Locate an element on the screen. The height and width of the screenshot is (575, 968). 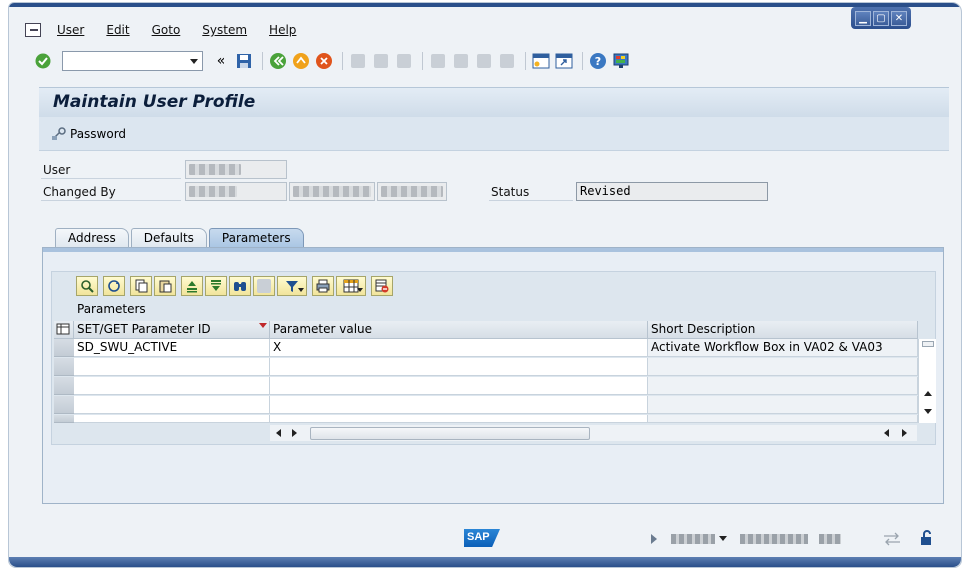
save-icon is located at coordinates (244, 61).